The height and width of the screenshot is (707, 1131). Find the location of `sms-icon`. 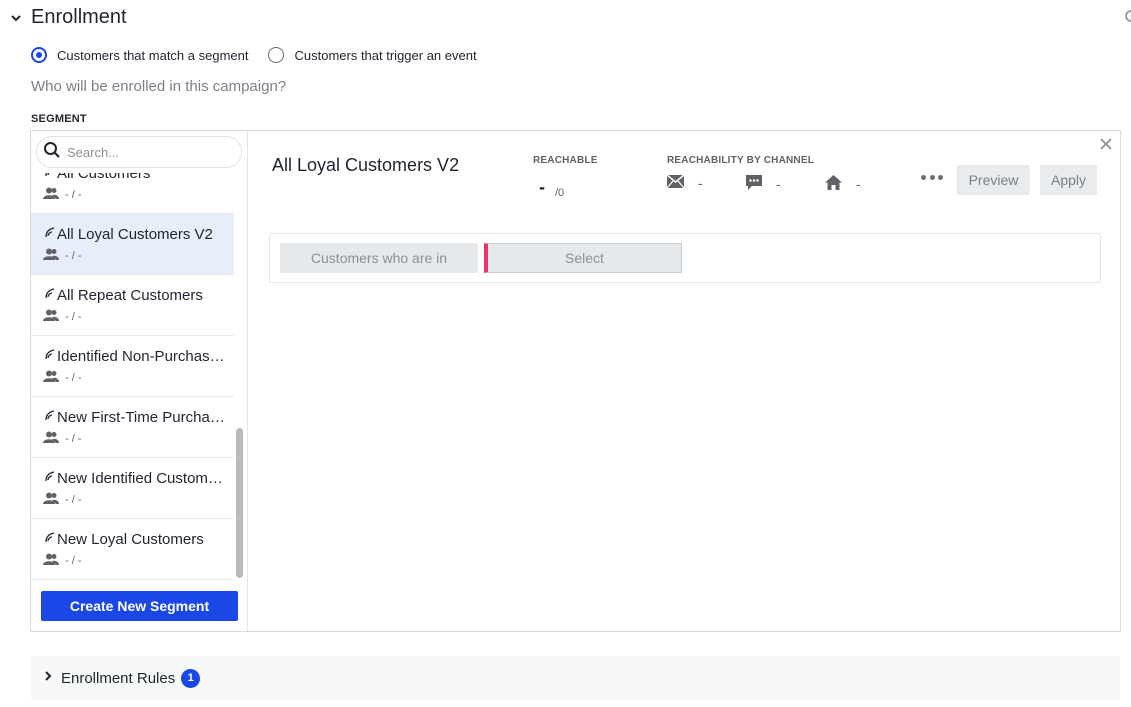

sms-icon is located at coordinates (754, 184).